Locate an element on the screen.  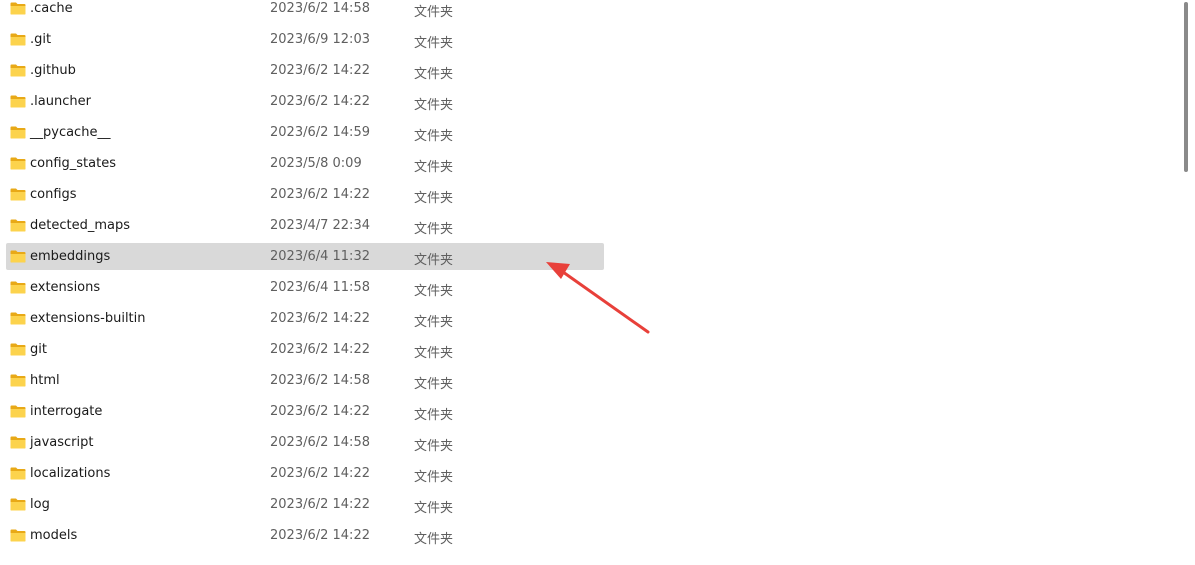
file-row: .github 2023/6/2 14:22 文件夹 is located at coordinates (590, 72).